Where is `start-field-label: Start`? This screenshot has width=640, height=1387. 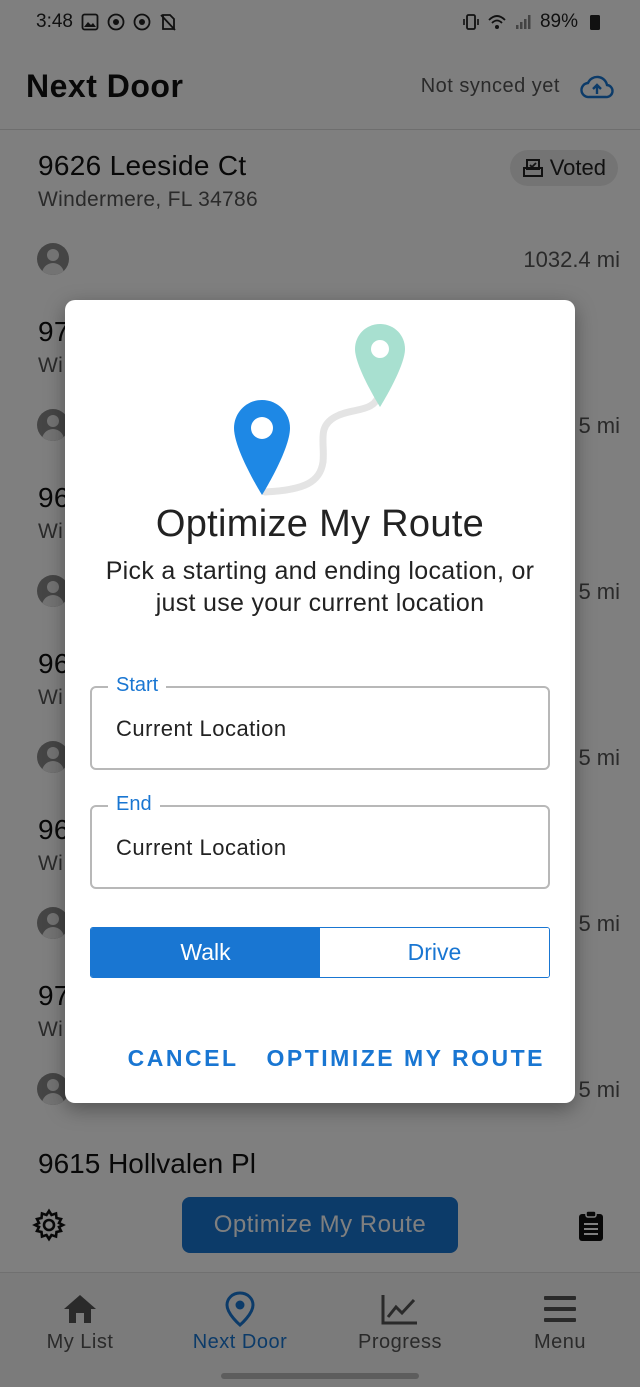 start-field-label: Start is located at coordinates (137, 685).